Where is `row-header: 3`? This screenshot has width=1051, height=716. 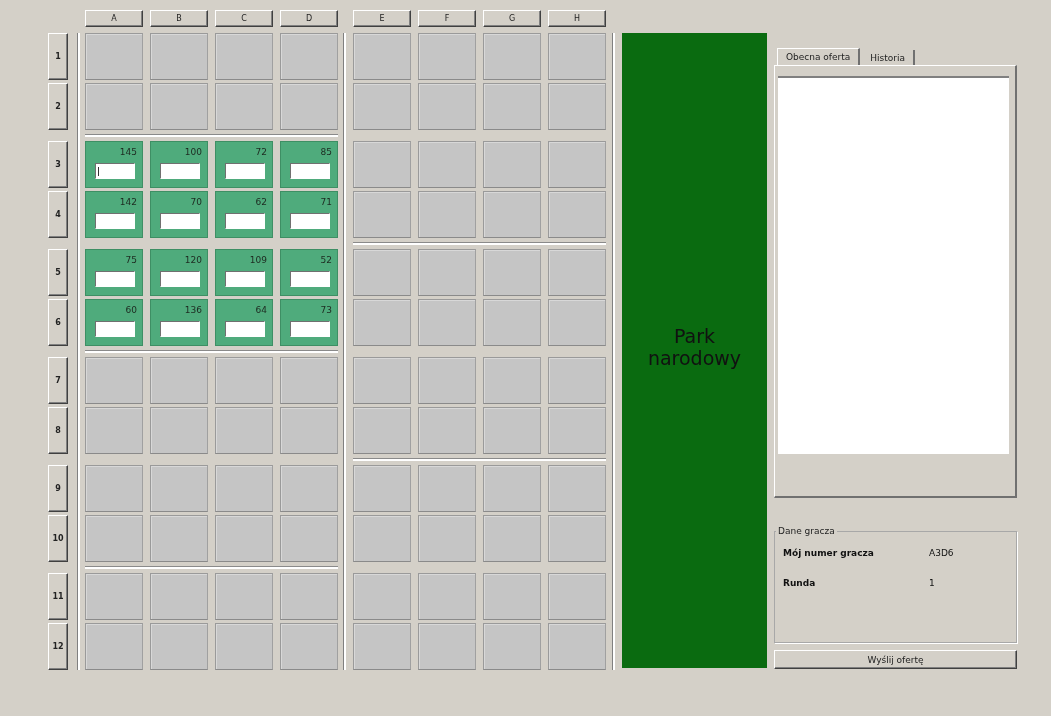 row-header: 3 is located at coordinates (58, 164).